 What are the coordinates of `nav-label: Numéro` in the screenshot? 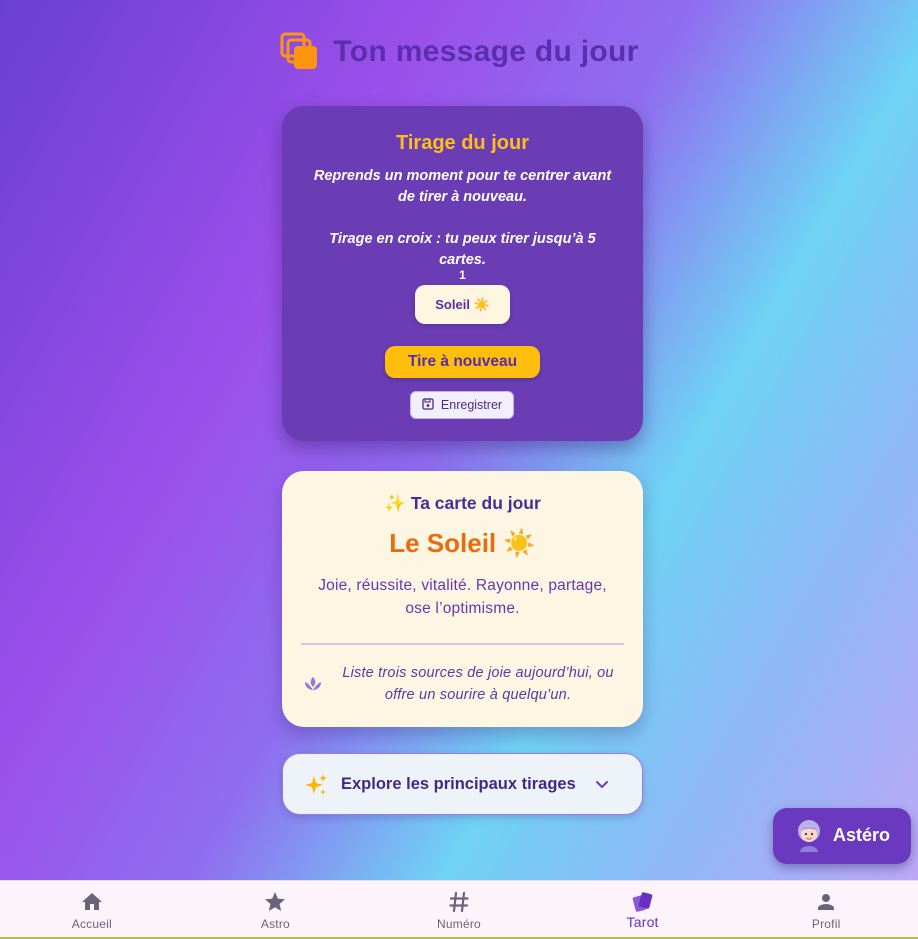 It's located at (459, 924).